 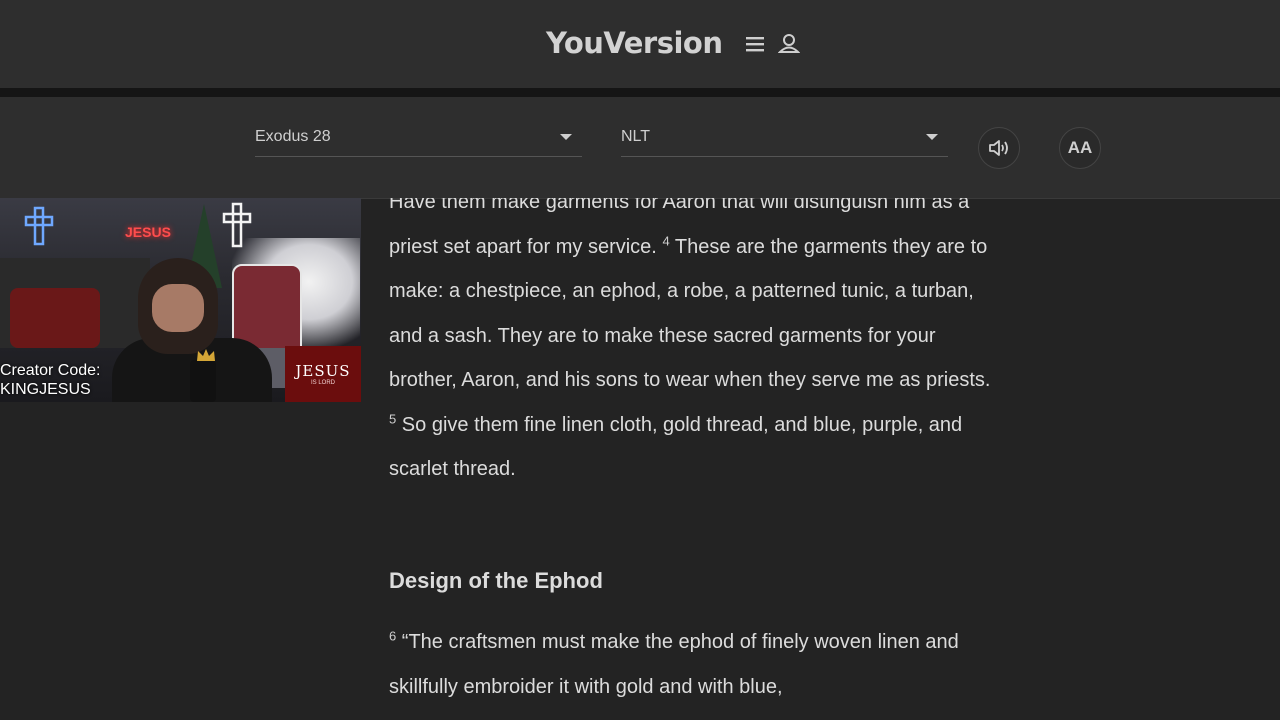 What do you see at coordinates (634, 43) in the screenshot?
I see `youversion-logo: YouVersion` at bounding box center [634, 43].